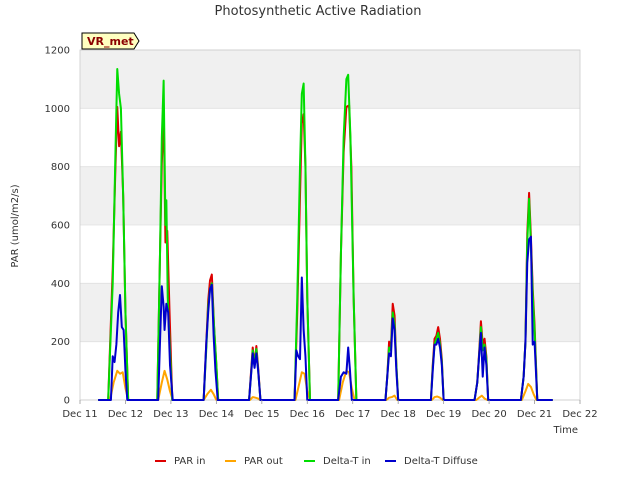 The height and width of the screenshot is (480, 640). I want to click on x-tick-label: Dec 22, so click(579, 414).